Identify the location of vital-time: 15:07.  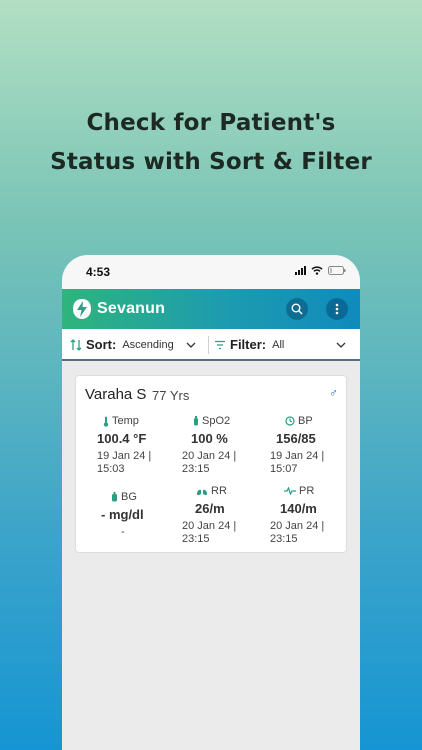
(284, 469).